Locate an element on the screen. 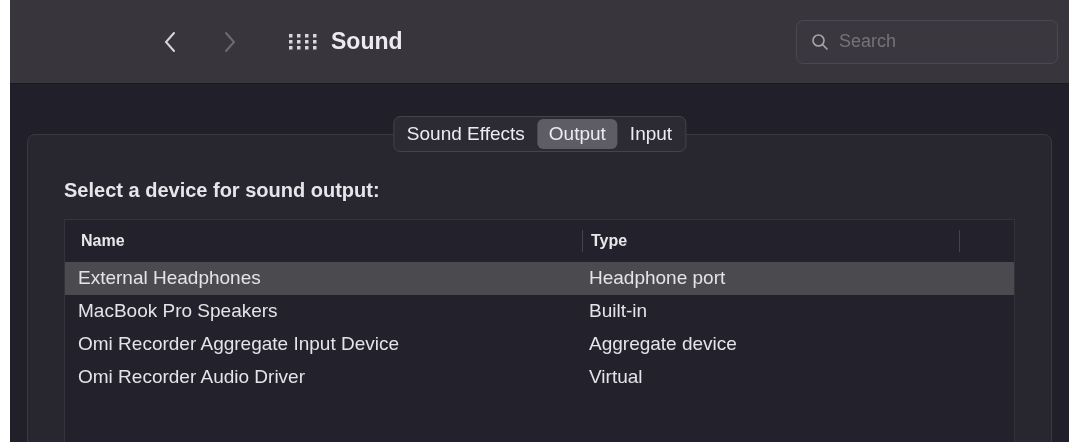 This screenshot has height=442, width=1069. tab: Input is located at coordinates (651, 134).